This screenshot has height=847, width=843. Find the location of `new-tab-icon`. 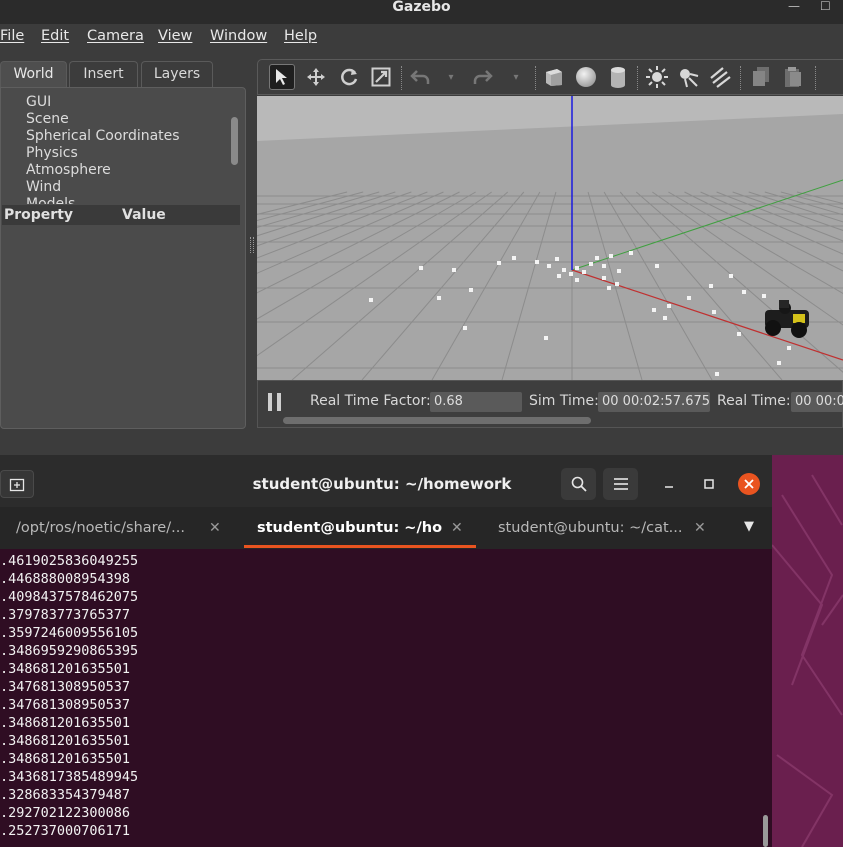

new-tab-icon is located at coordinates (17, 484).